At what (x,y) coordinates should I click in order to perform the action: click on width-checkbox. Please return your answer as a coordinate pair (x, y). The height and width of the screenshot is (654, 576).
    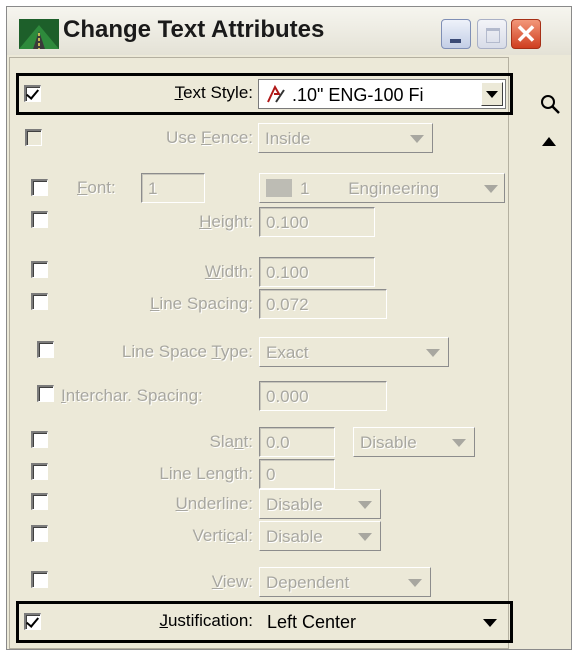
    Looking at the image, I should click on (39, 269).